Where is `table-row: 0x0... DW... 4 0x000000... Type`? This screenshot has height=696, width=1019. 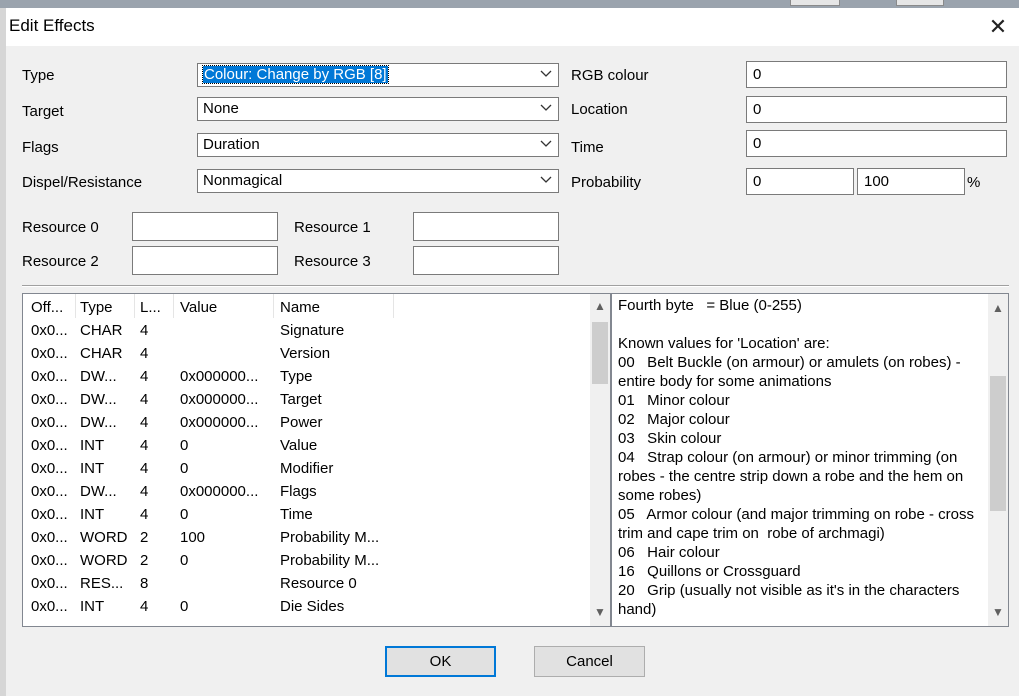 table-row: 0x0... DW... 4 0x000000... Type is located at coordinates (303, 377).